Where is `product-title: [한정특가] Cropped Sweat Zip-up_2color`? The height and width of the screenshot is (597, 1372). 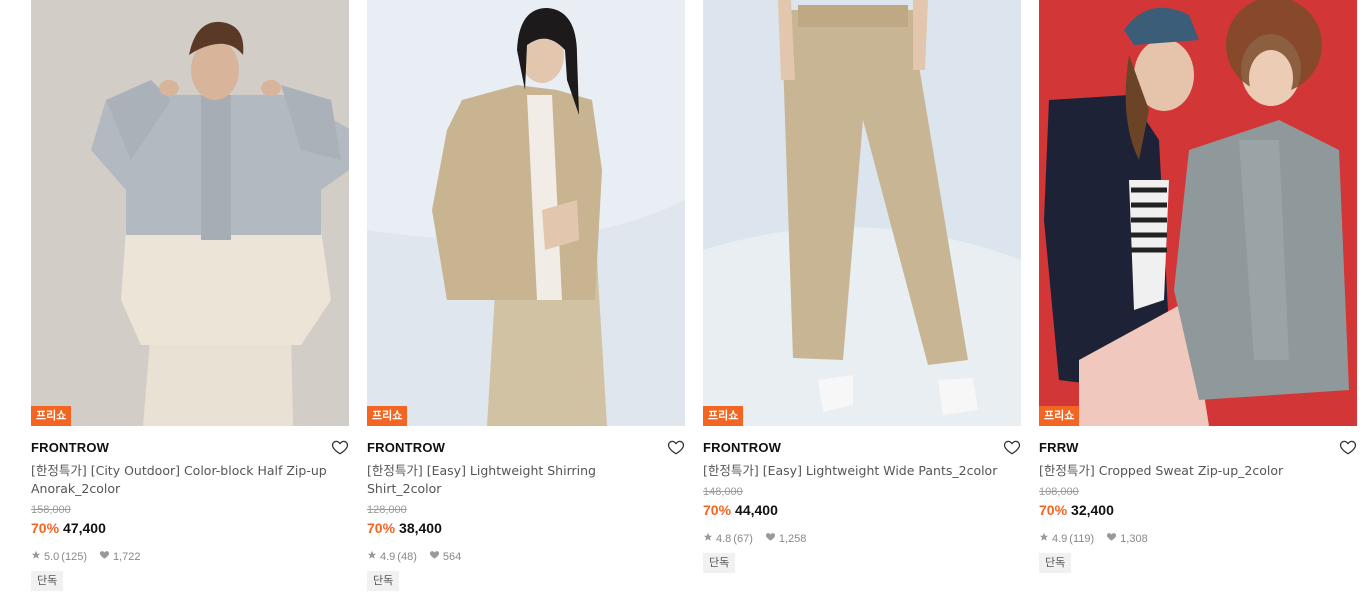 product-title: [한정특가] Cropped Sweat Zip-up_2color is located at coordinates (1189, 471).